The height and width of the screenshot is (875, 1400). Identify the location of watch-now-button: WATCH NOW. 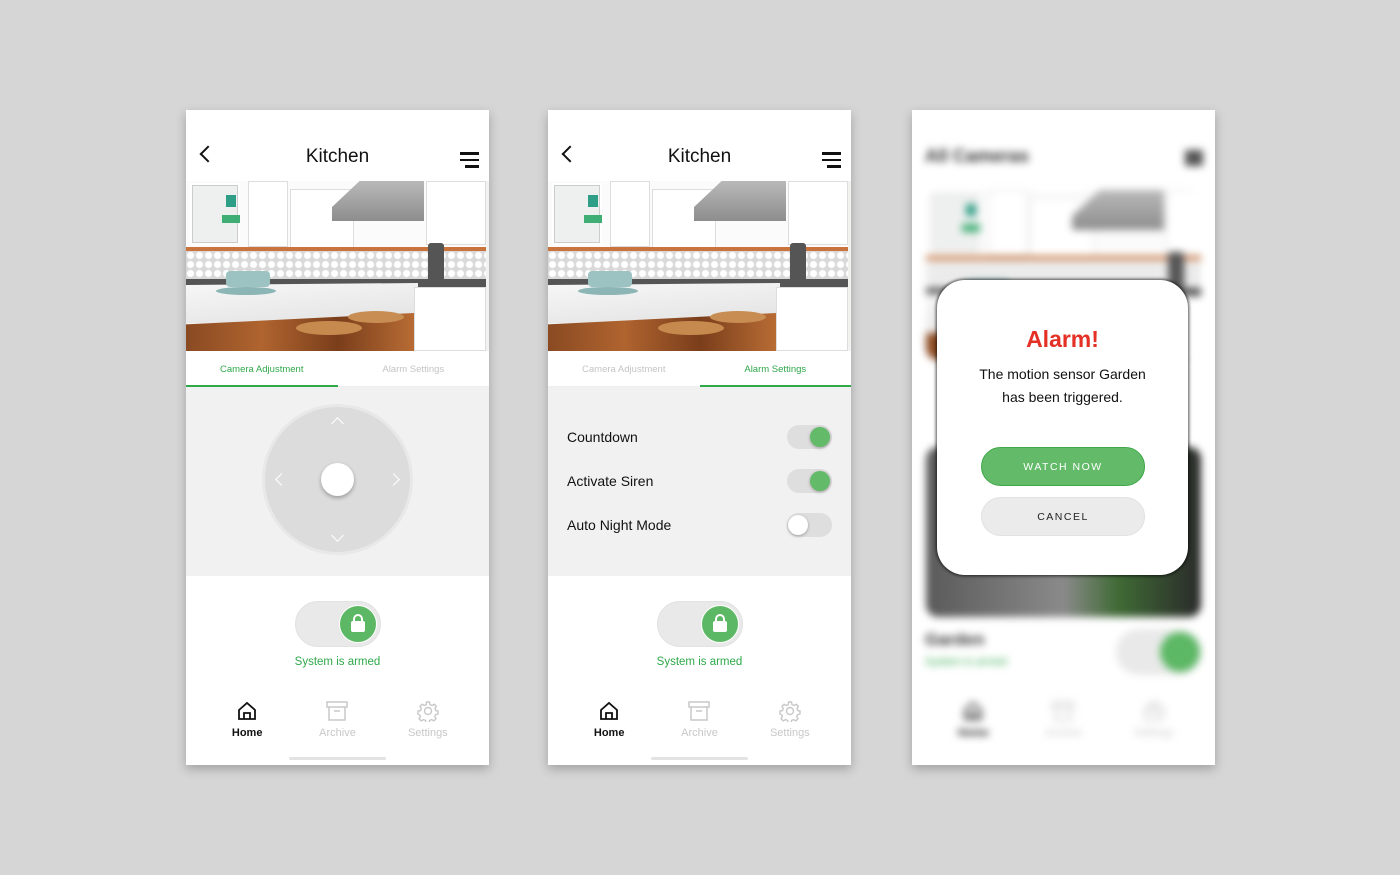
(1063, 466).